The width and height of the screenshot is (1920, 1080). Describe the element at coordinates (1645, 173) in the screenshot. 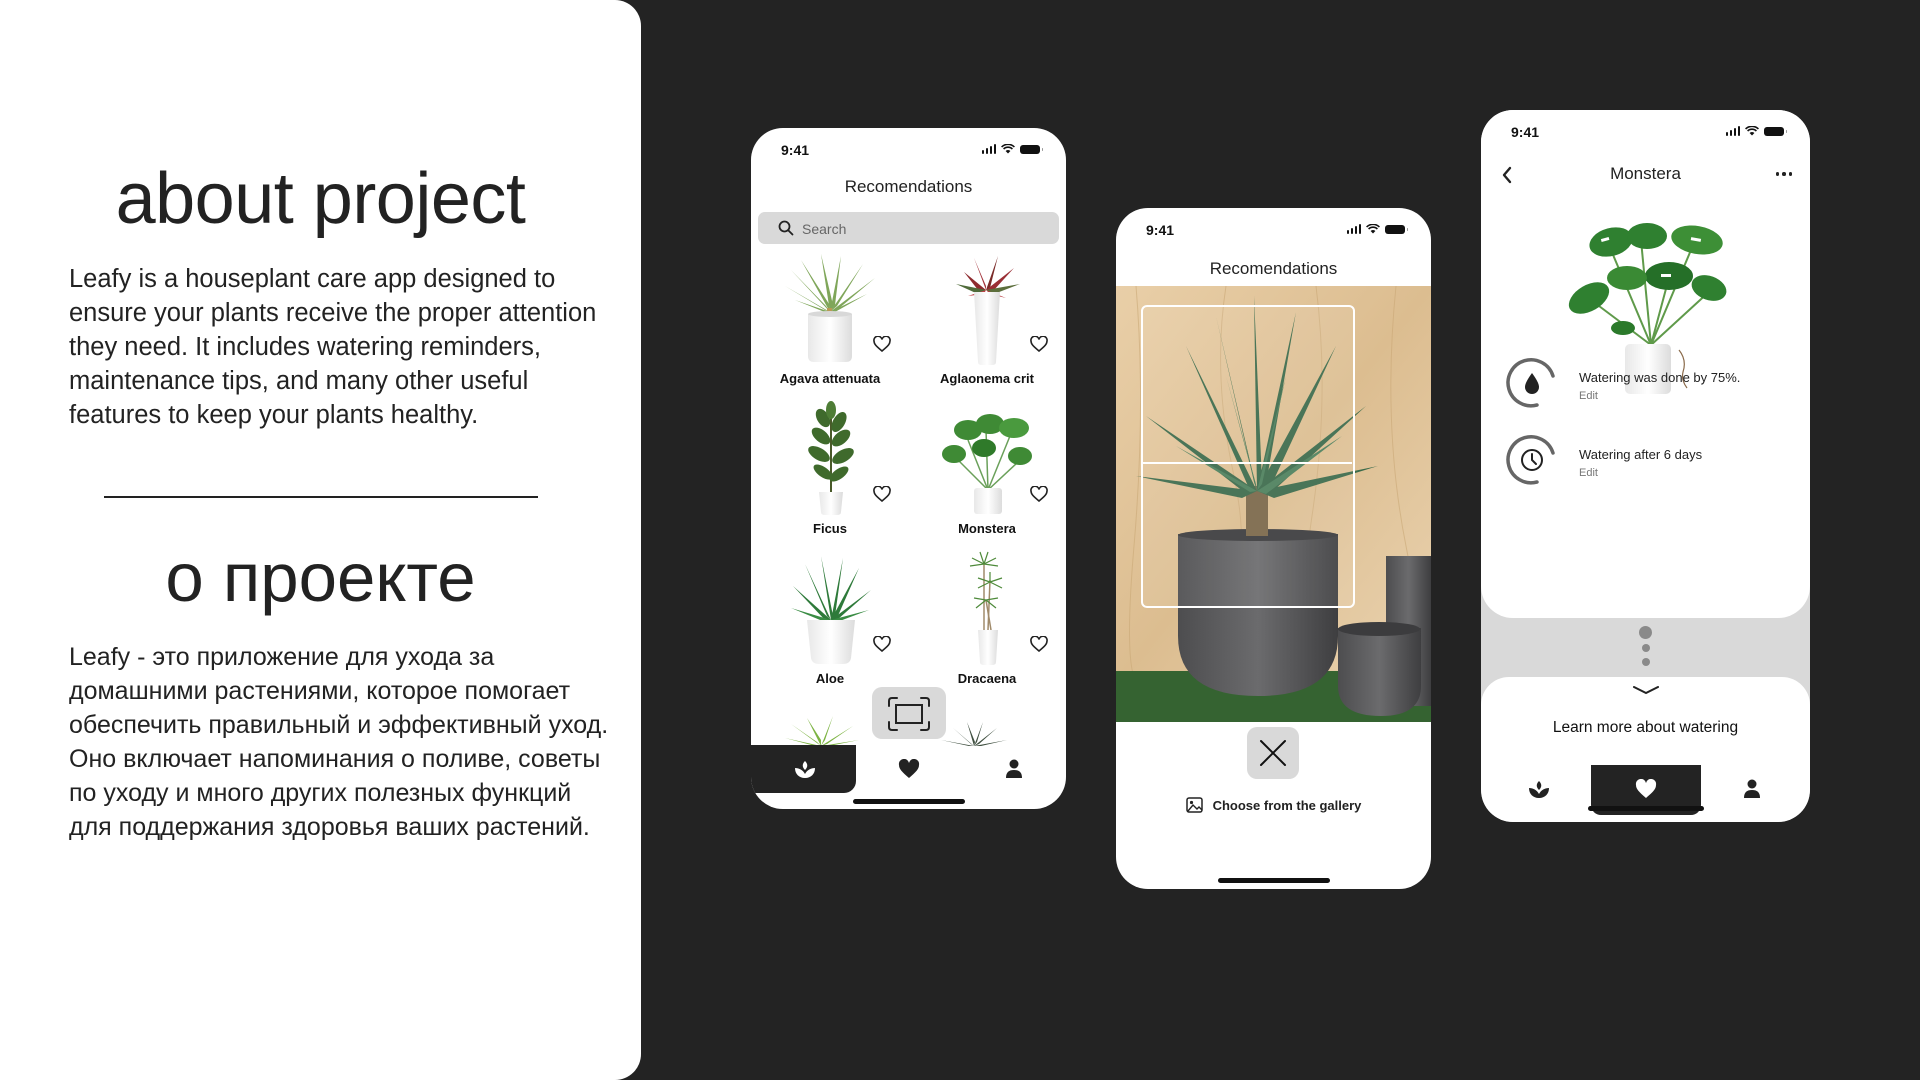

I see `screen-title: Monstera` at that location.